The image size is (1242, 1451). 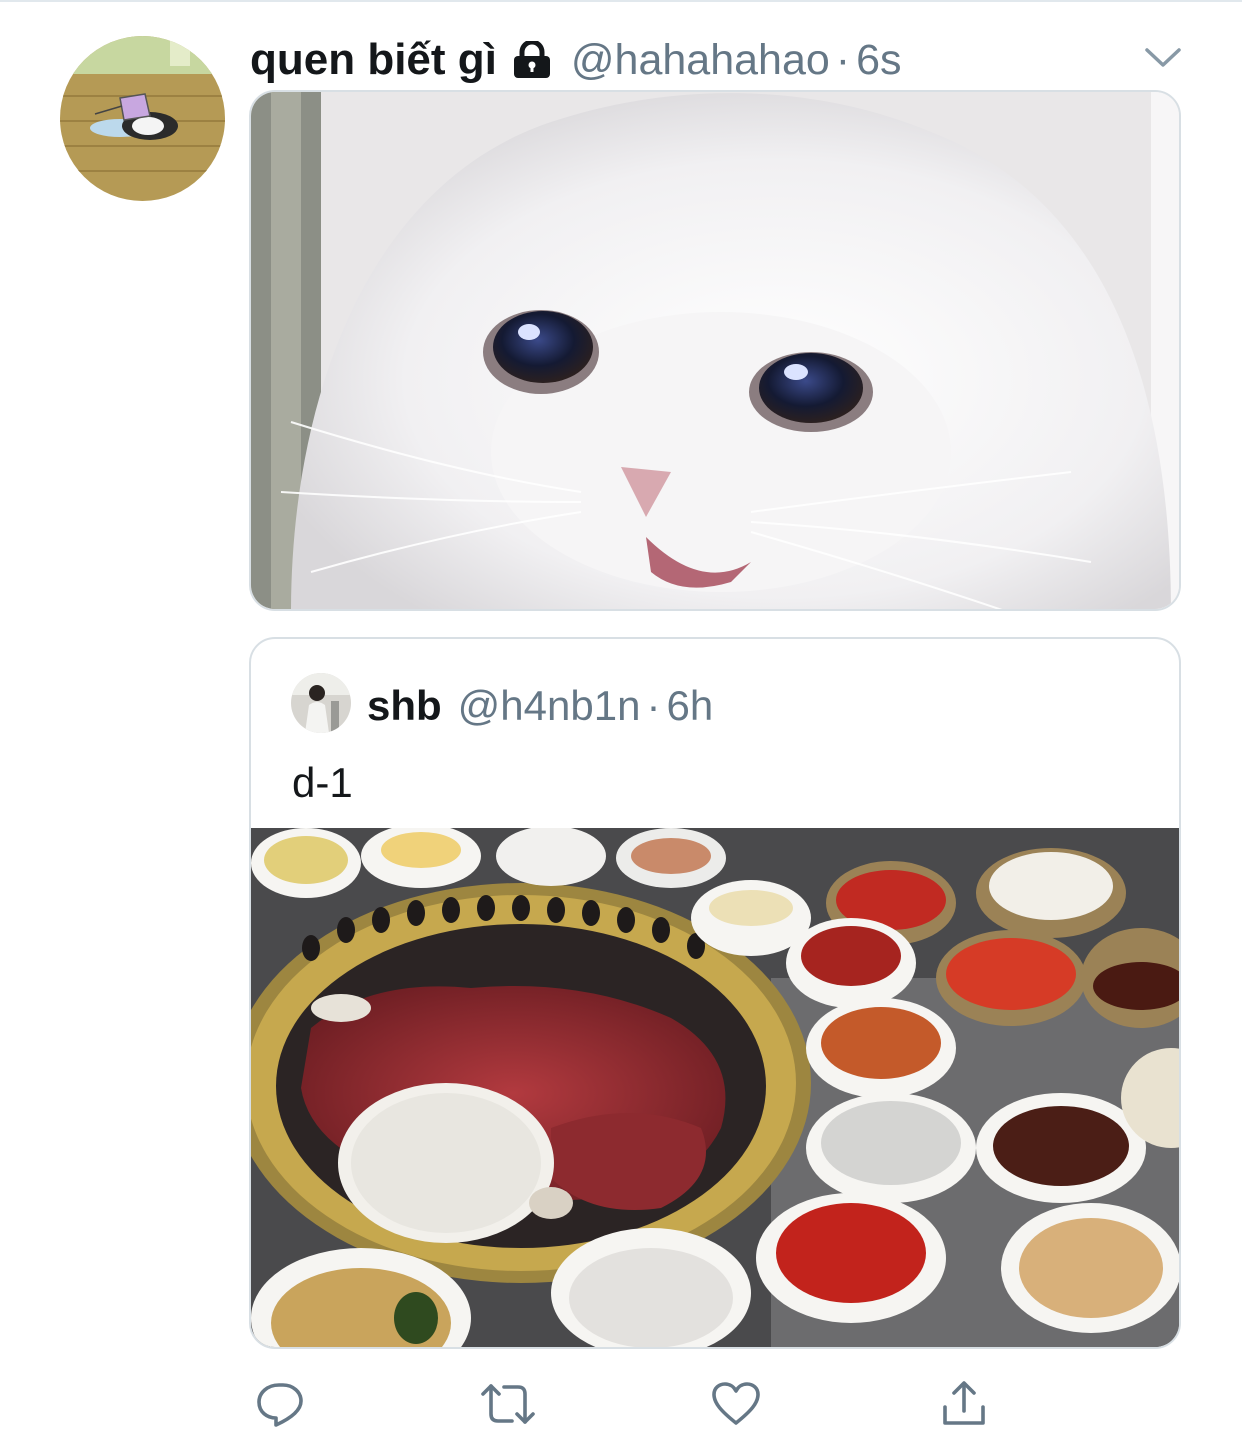 What do you see at coordinates (322, 782) in the screenshot?
I see `quoted-tweet-text: d-1` at bounding box center [322, 782].